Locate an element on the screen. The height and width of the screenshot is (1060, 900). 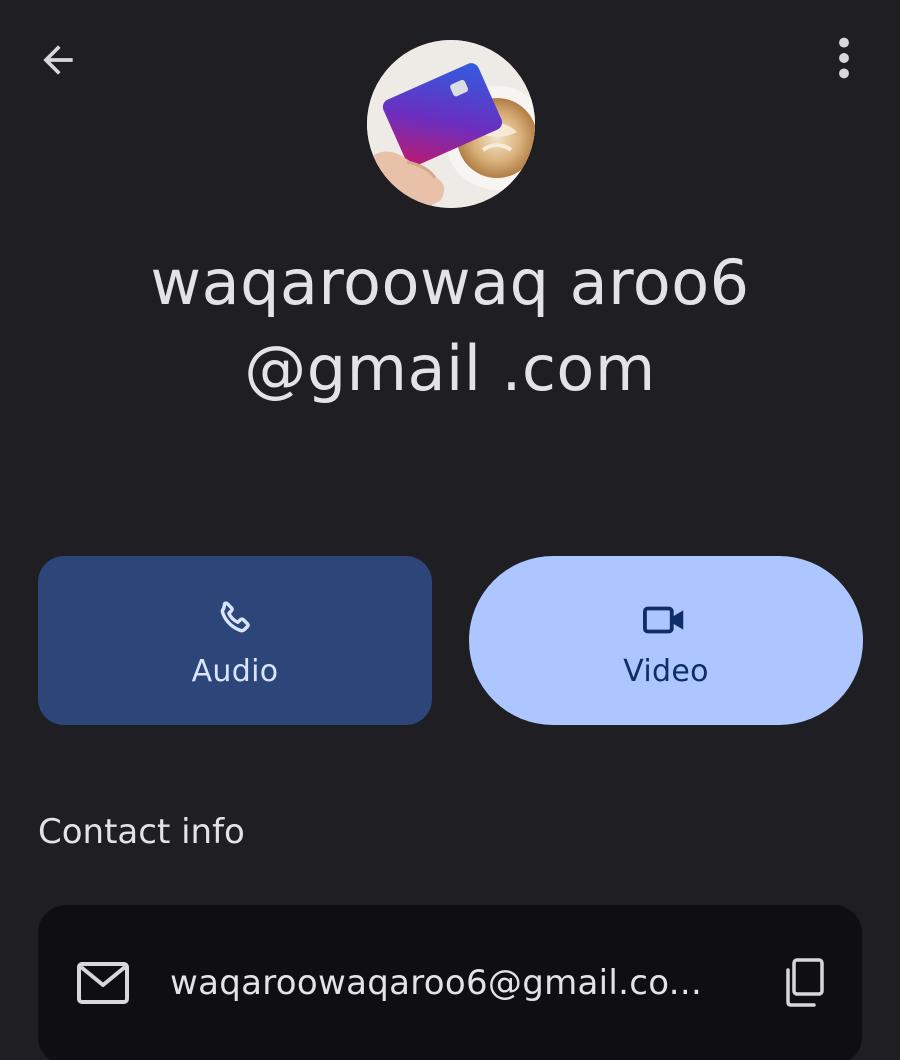
audio-call-button: Audio is located at coordinates (235, 640).